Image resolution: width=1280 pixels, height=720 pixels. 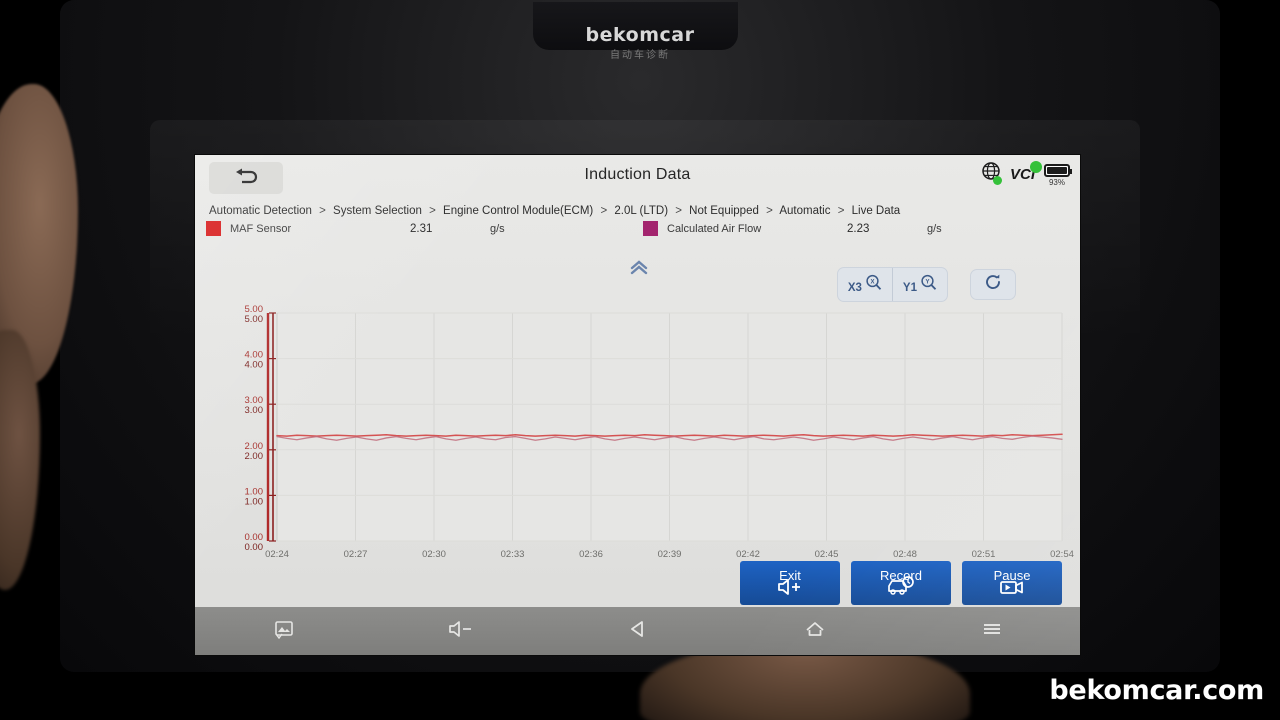 What do you see at coordinates (591, 554) in the screenshot?
I see `chart-x-tick-label: 02:36` at bounding box center [591, 554].